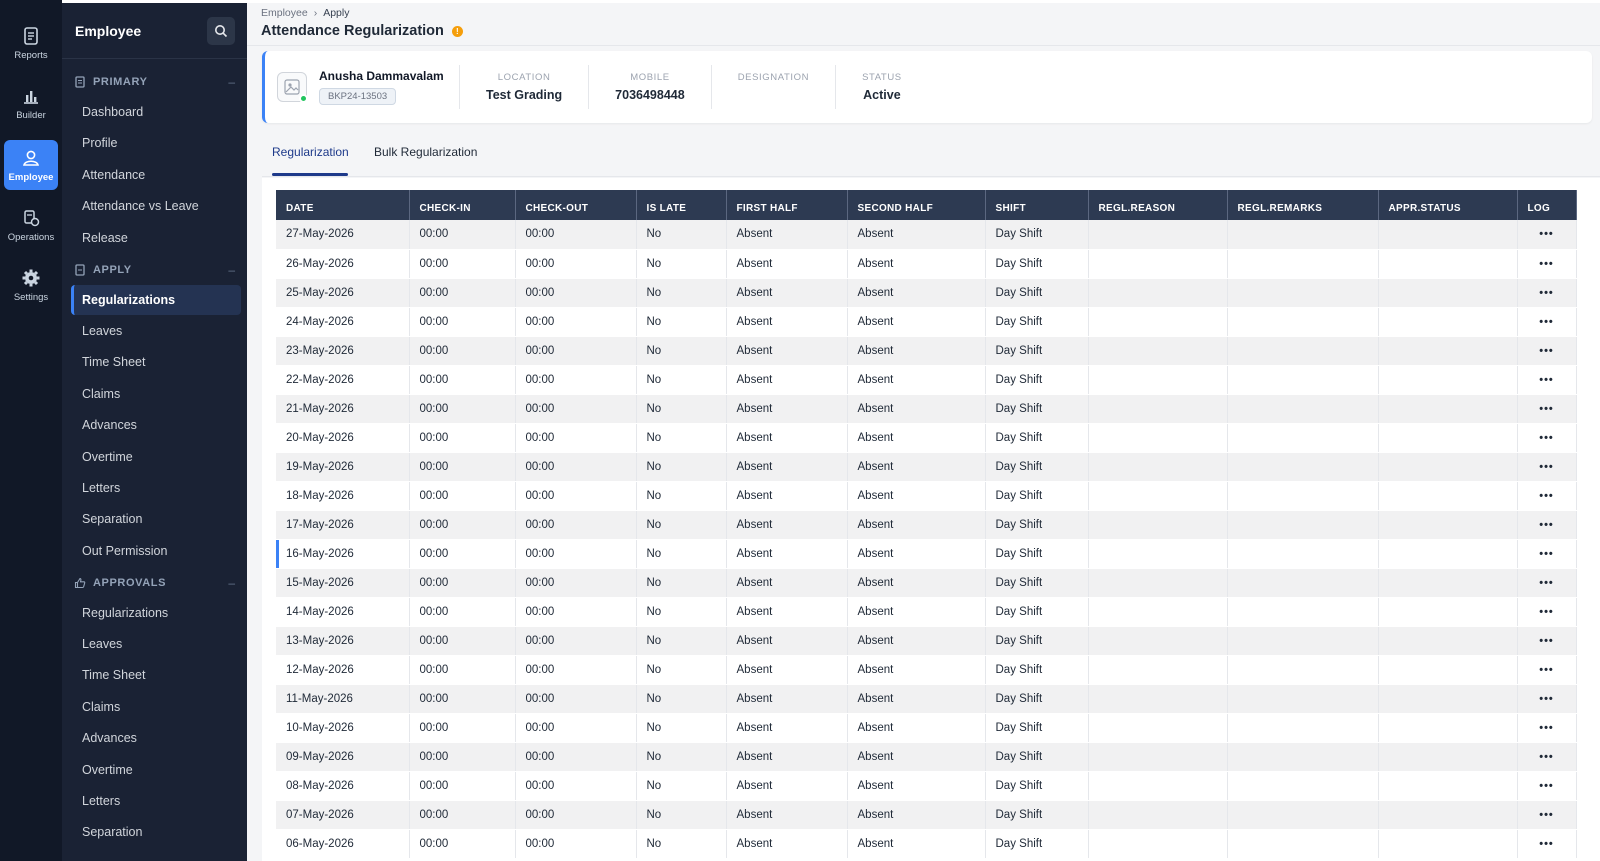  Describe the element at coordinates (457, 31) in the screenshot. I see `info-icon: !` at that location.